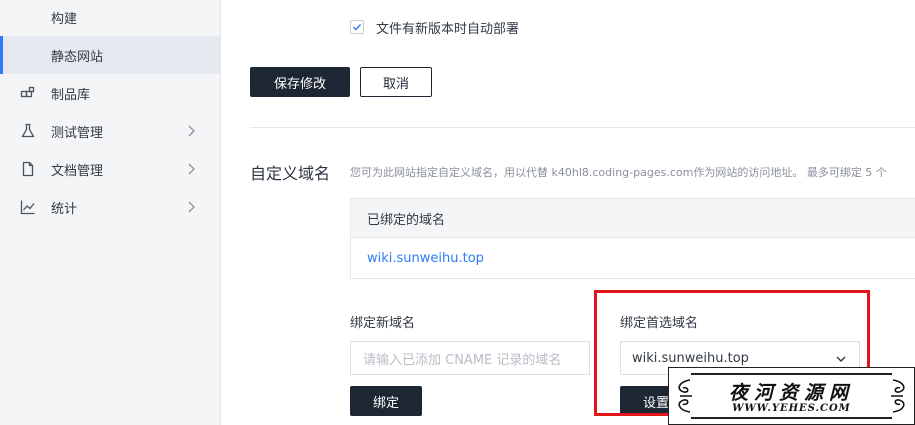  What do you see at coordinates (470, 358) in the screenshot?
I see `new-domain-input: 请输入已添加 CNAME 记录的域名` at bounding box center [470, 358].